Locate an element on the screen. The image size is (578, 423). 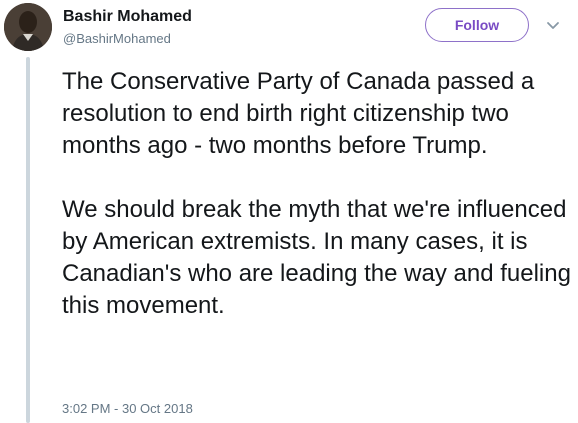
avatar is located at coordinates (28, 27).